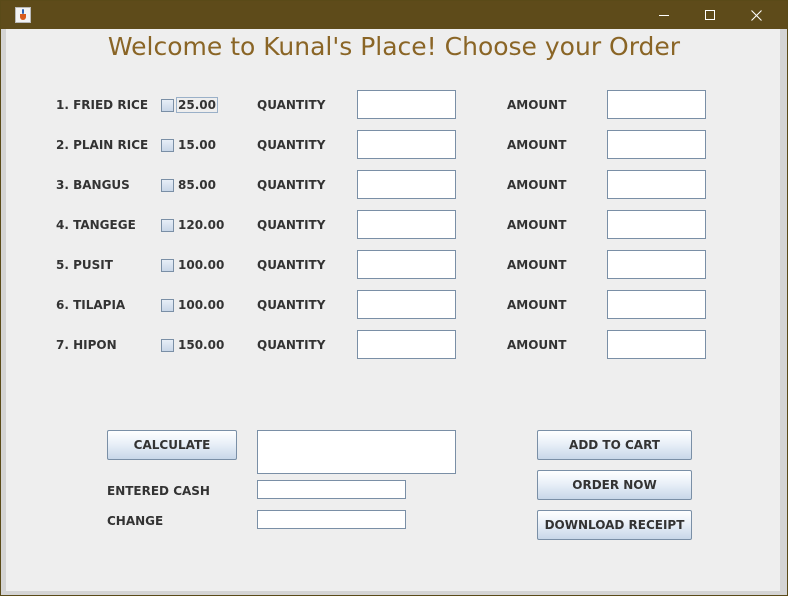 This screenshot has width=788, height=596. I want to click on item-name: 7. HIPON, so click(86, 345).